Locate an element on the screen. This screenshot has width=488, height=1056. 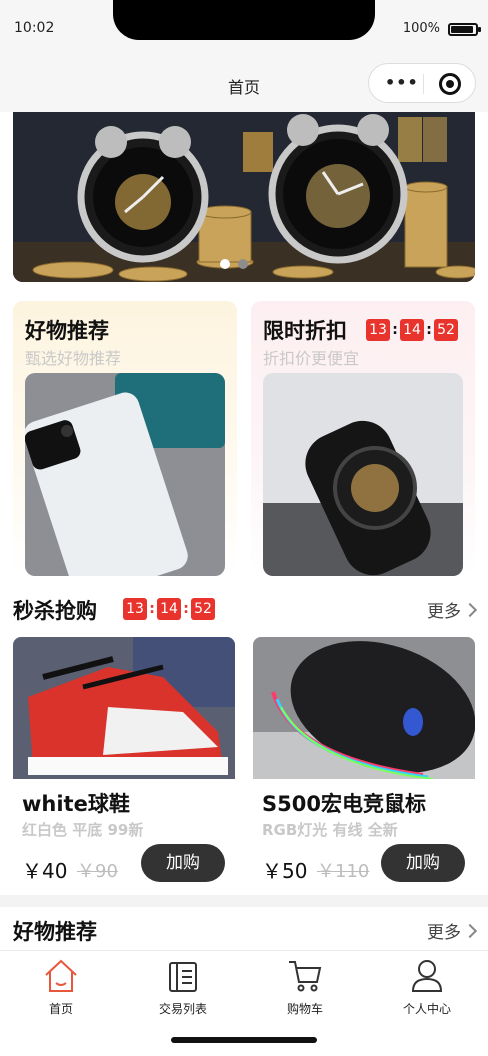
user-icon is located at coordinates (427, 976).